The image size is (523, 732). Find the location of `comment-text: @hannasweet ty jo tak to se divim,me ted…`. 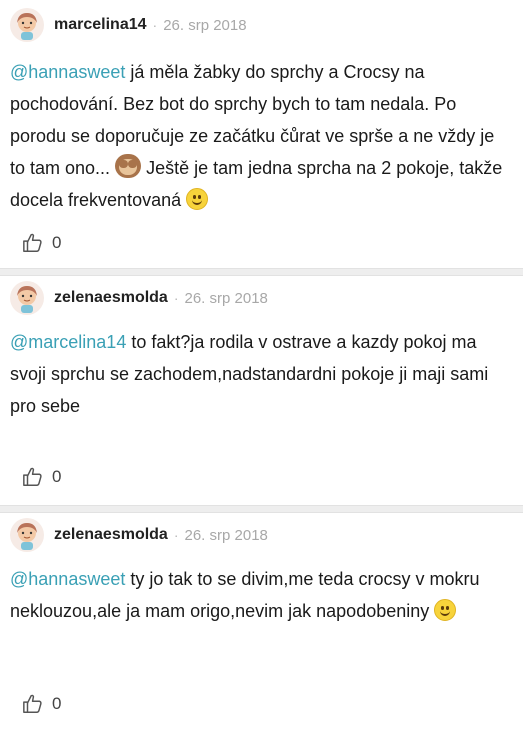

comment-text: @hannasweet ty jo tak to se divim,me ted… is located at coordinates (261, 595).